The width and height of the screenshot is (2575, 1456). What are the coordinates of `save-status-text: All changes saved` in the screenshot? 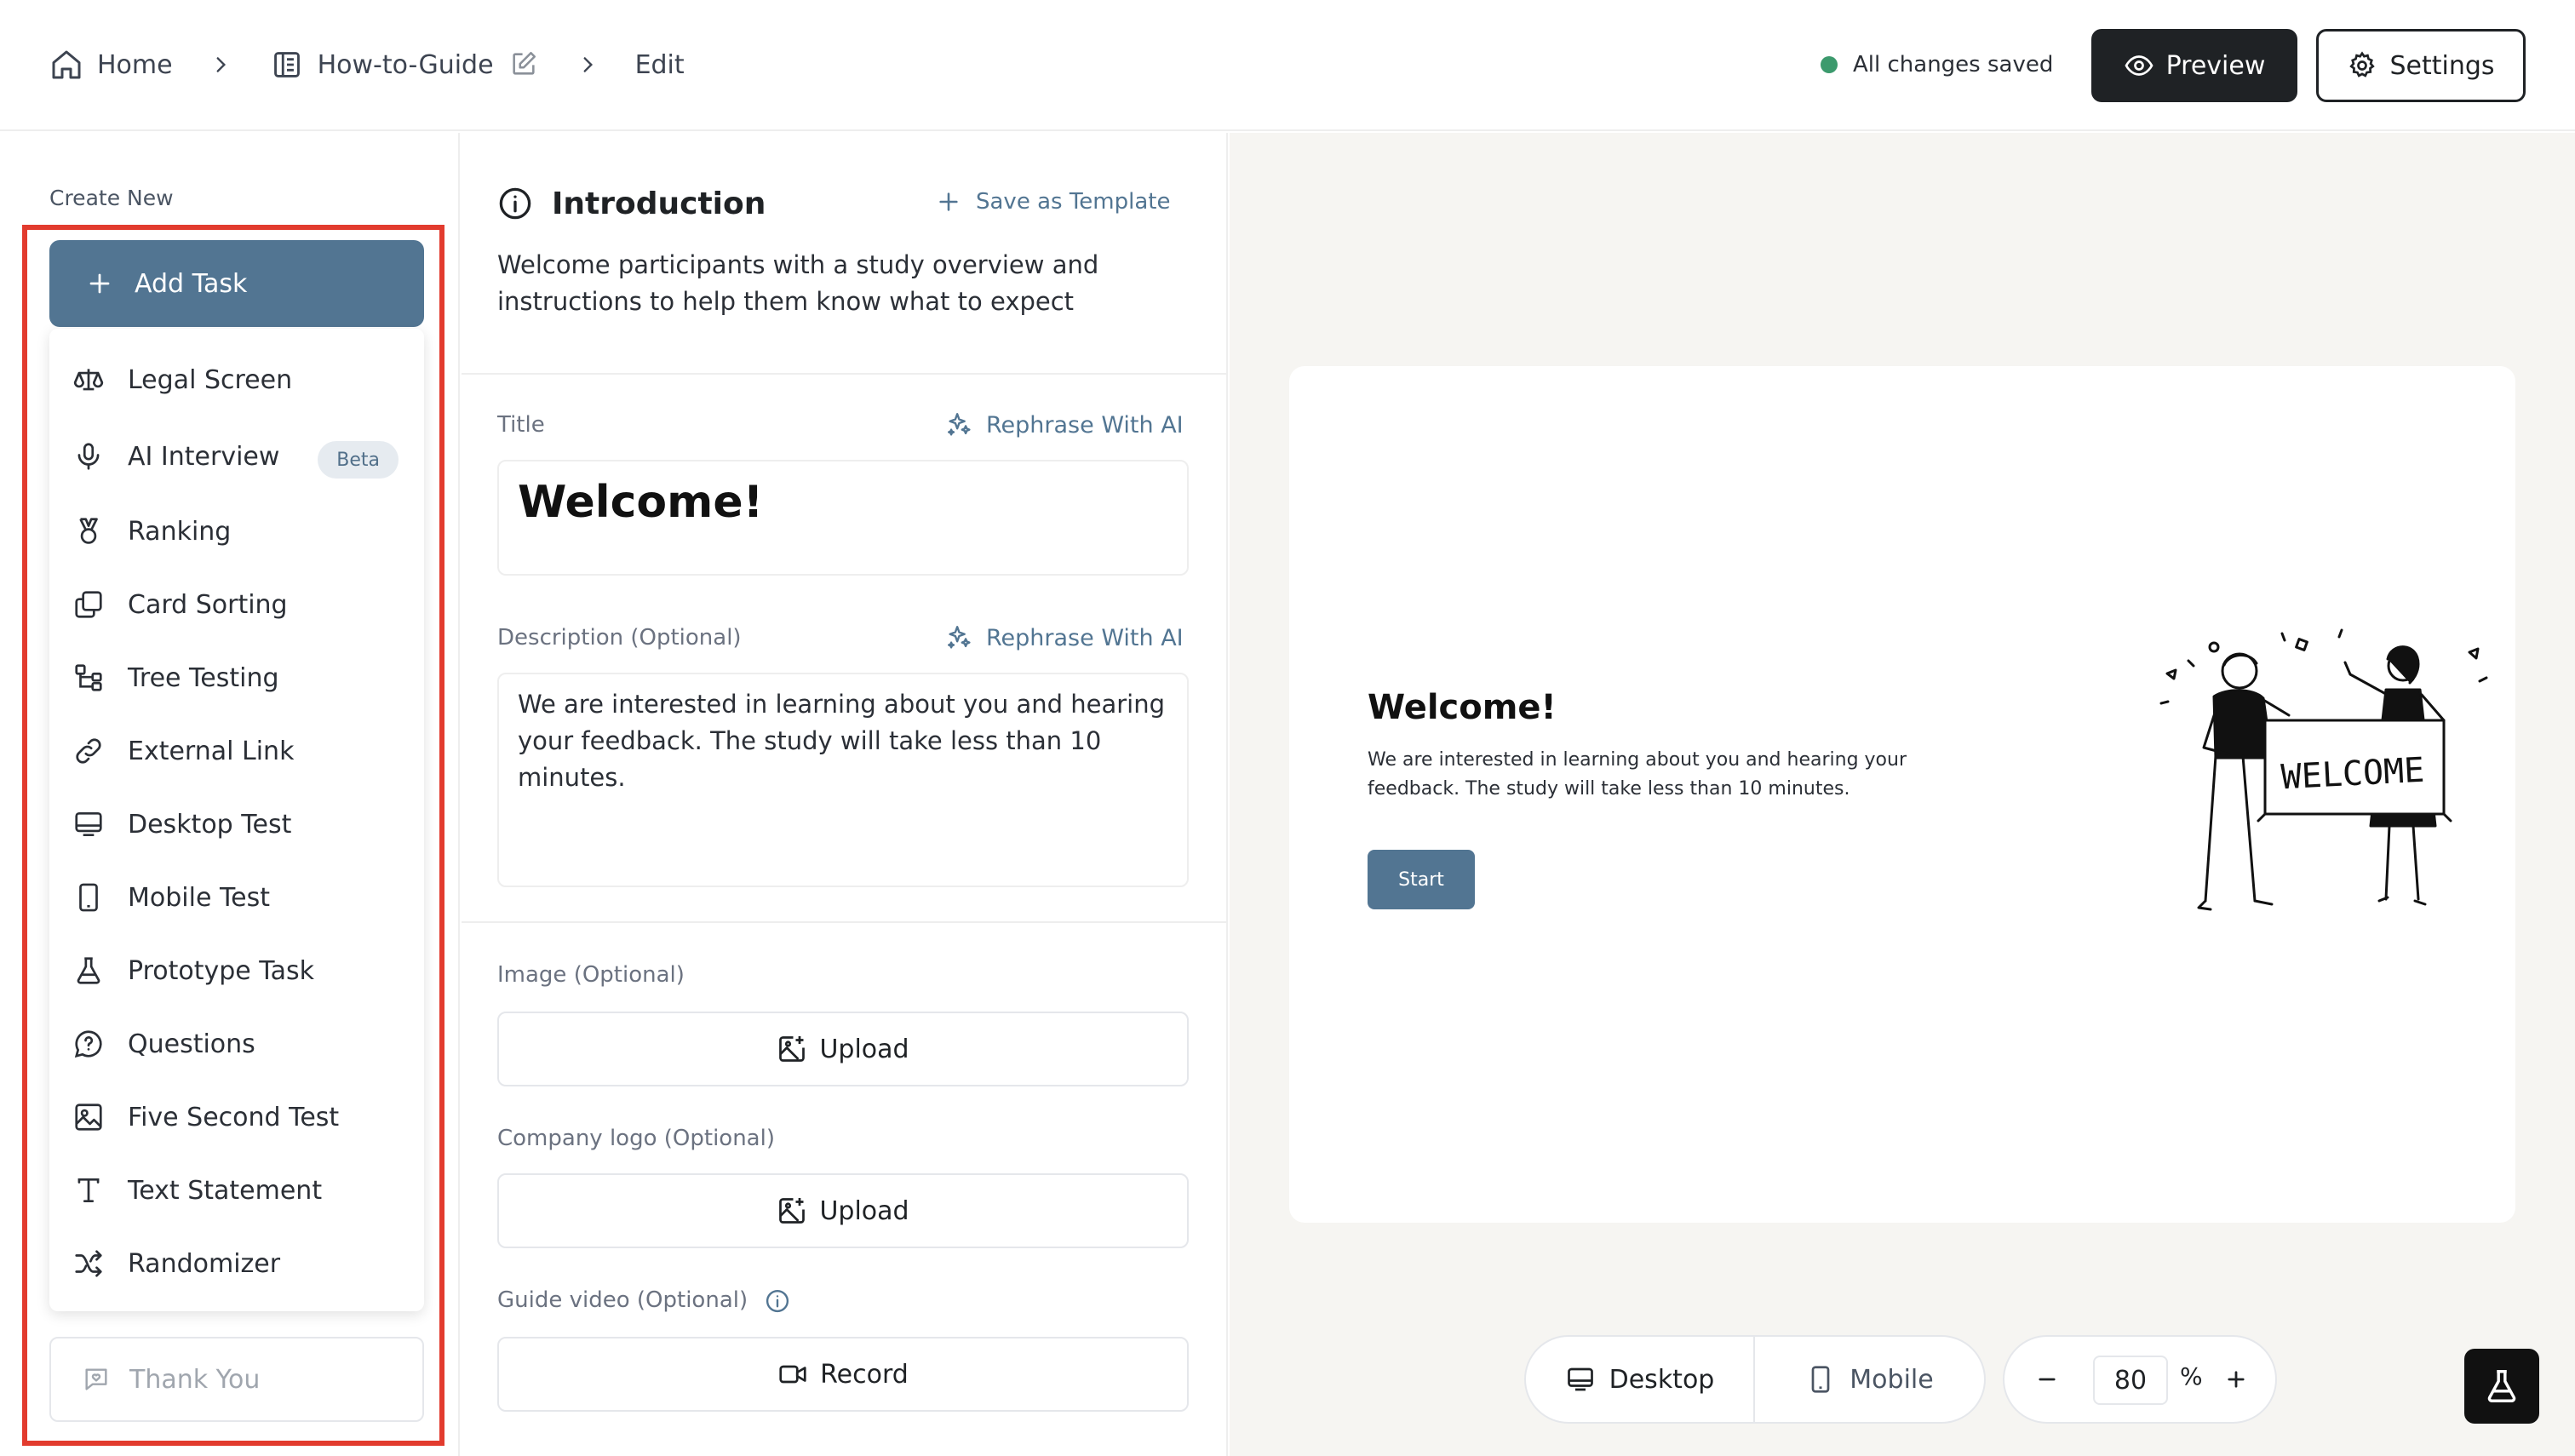 It's located at (1953, 64).